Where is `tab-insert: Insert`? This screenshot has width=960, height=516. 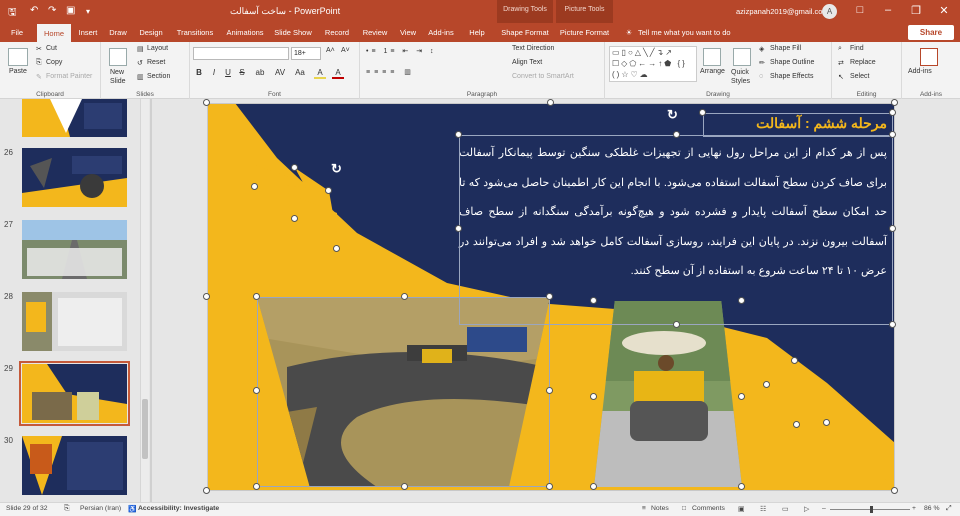 tab-insert: Insert is located at coordinates (88, 32).